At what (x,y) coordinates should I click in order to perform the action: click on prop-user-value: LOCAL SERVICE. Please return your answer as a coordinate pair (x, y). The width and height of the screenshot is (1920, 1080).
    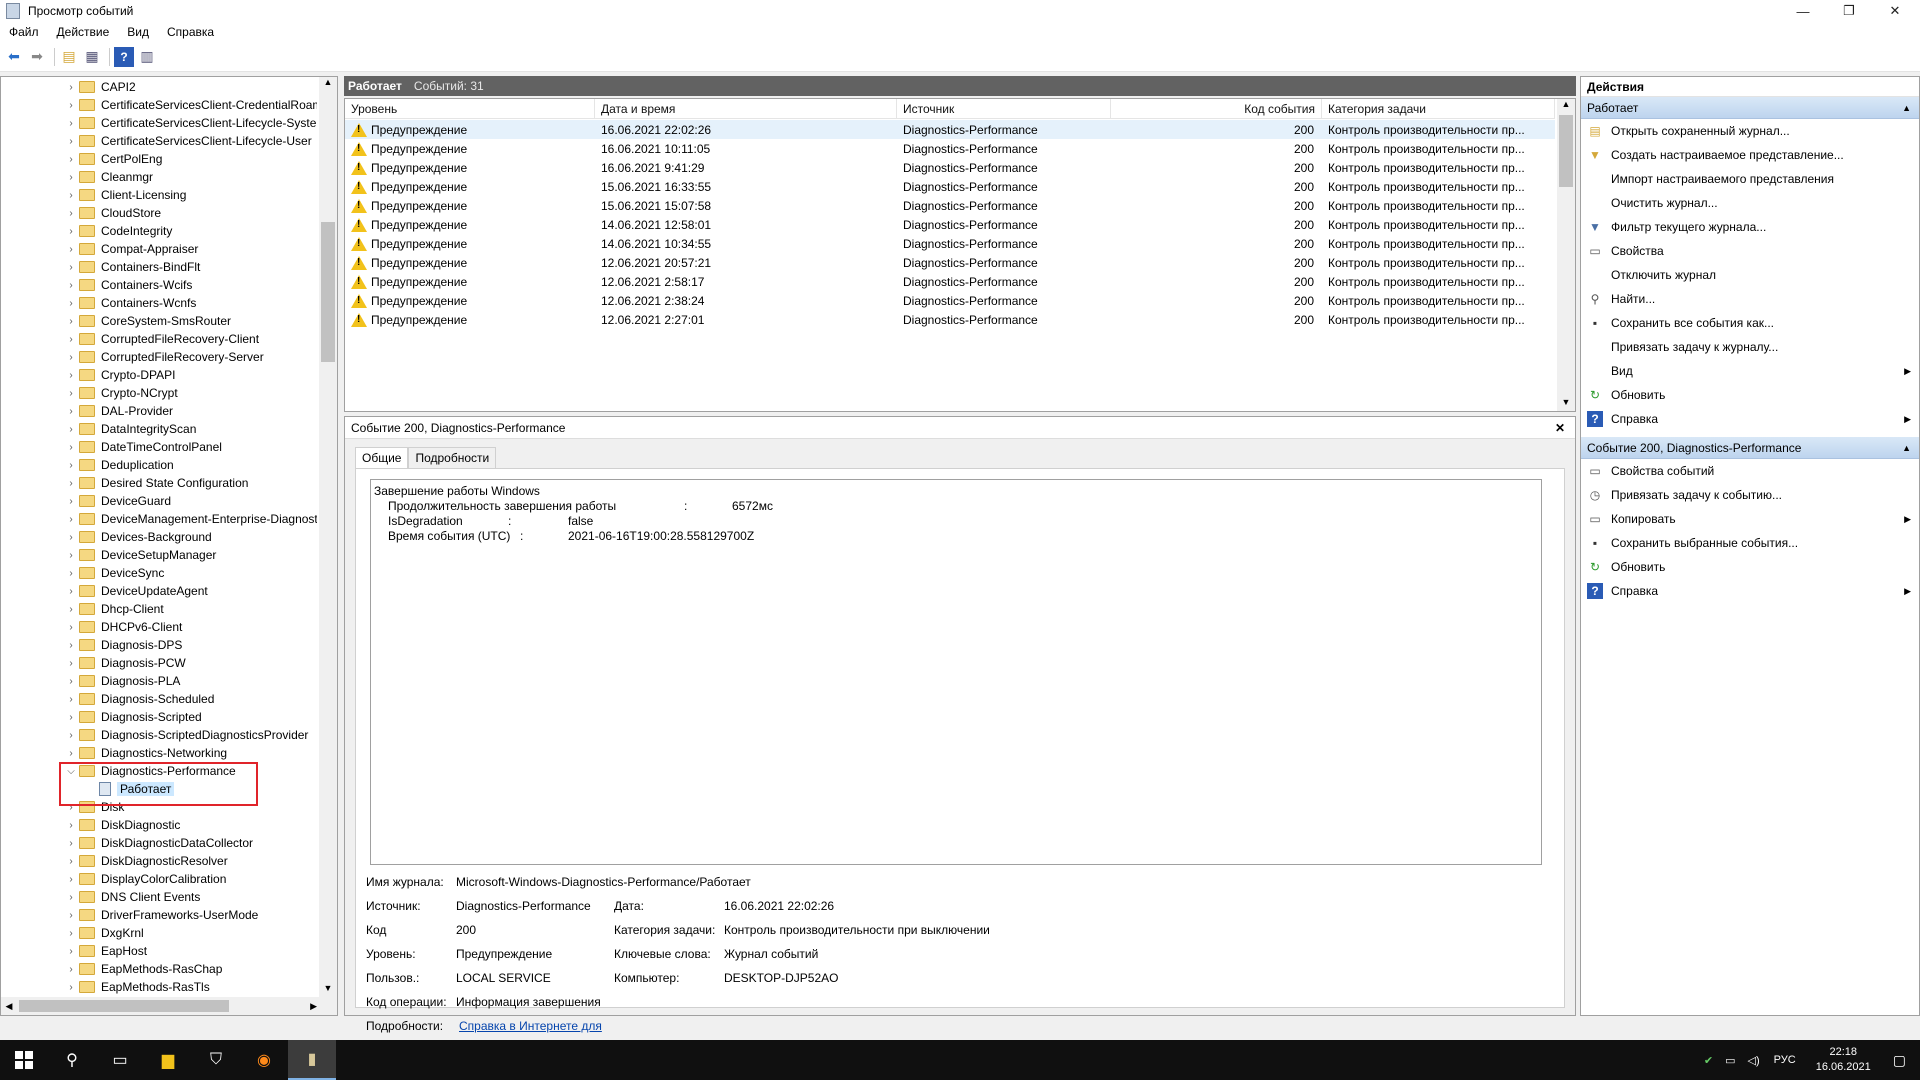
    Looking at the image, I should click on (503, 978).